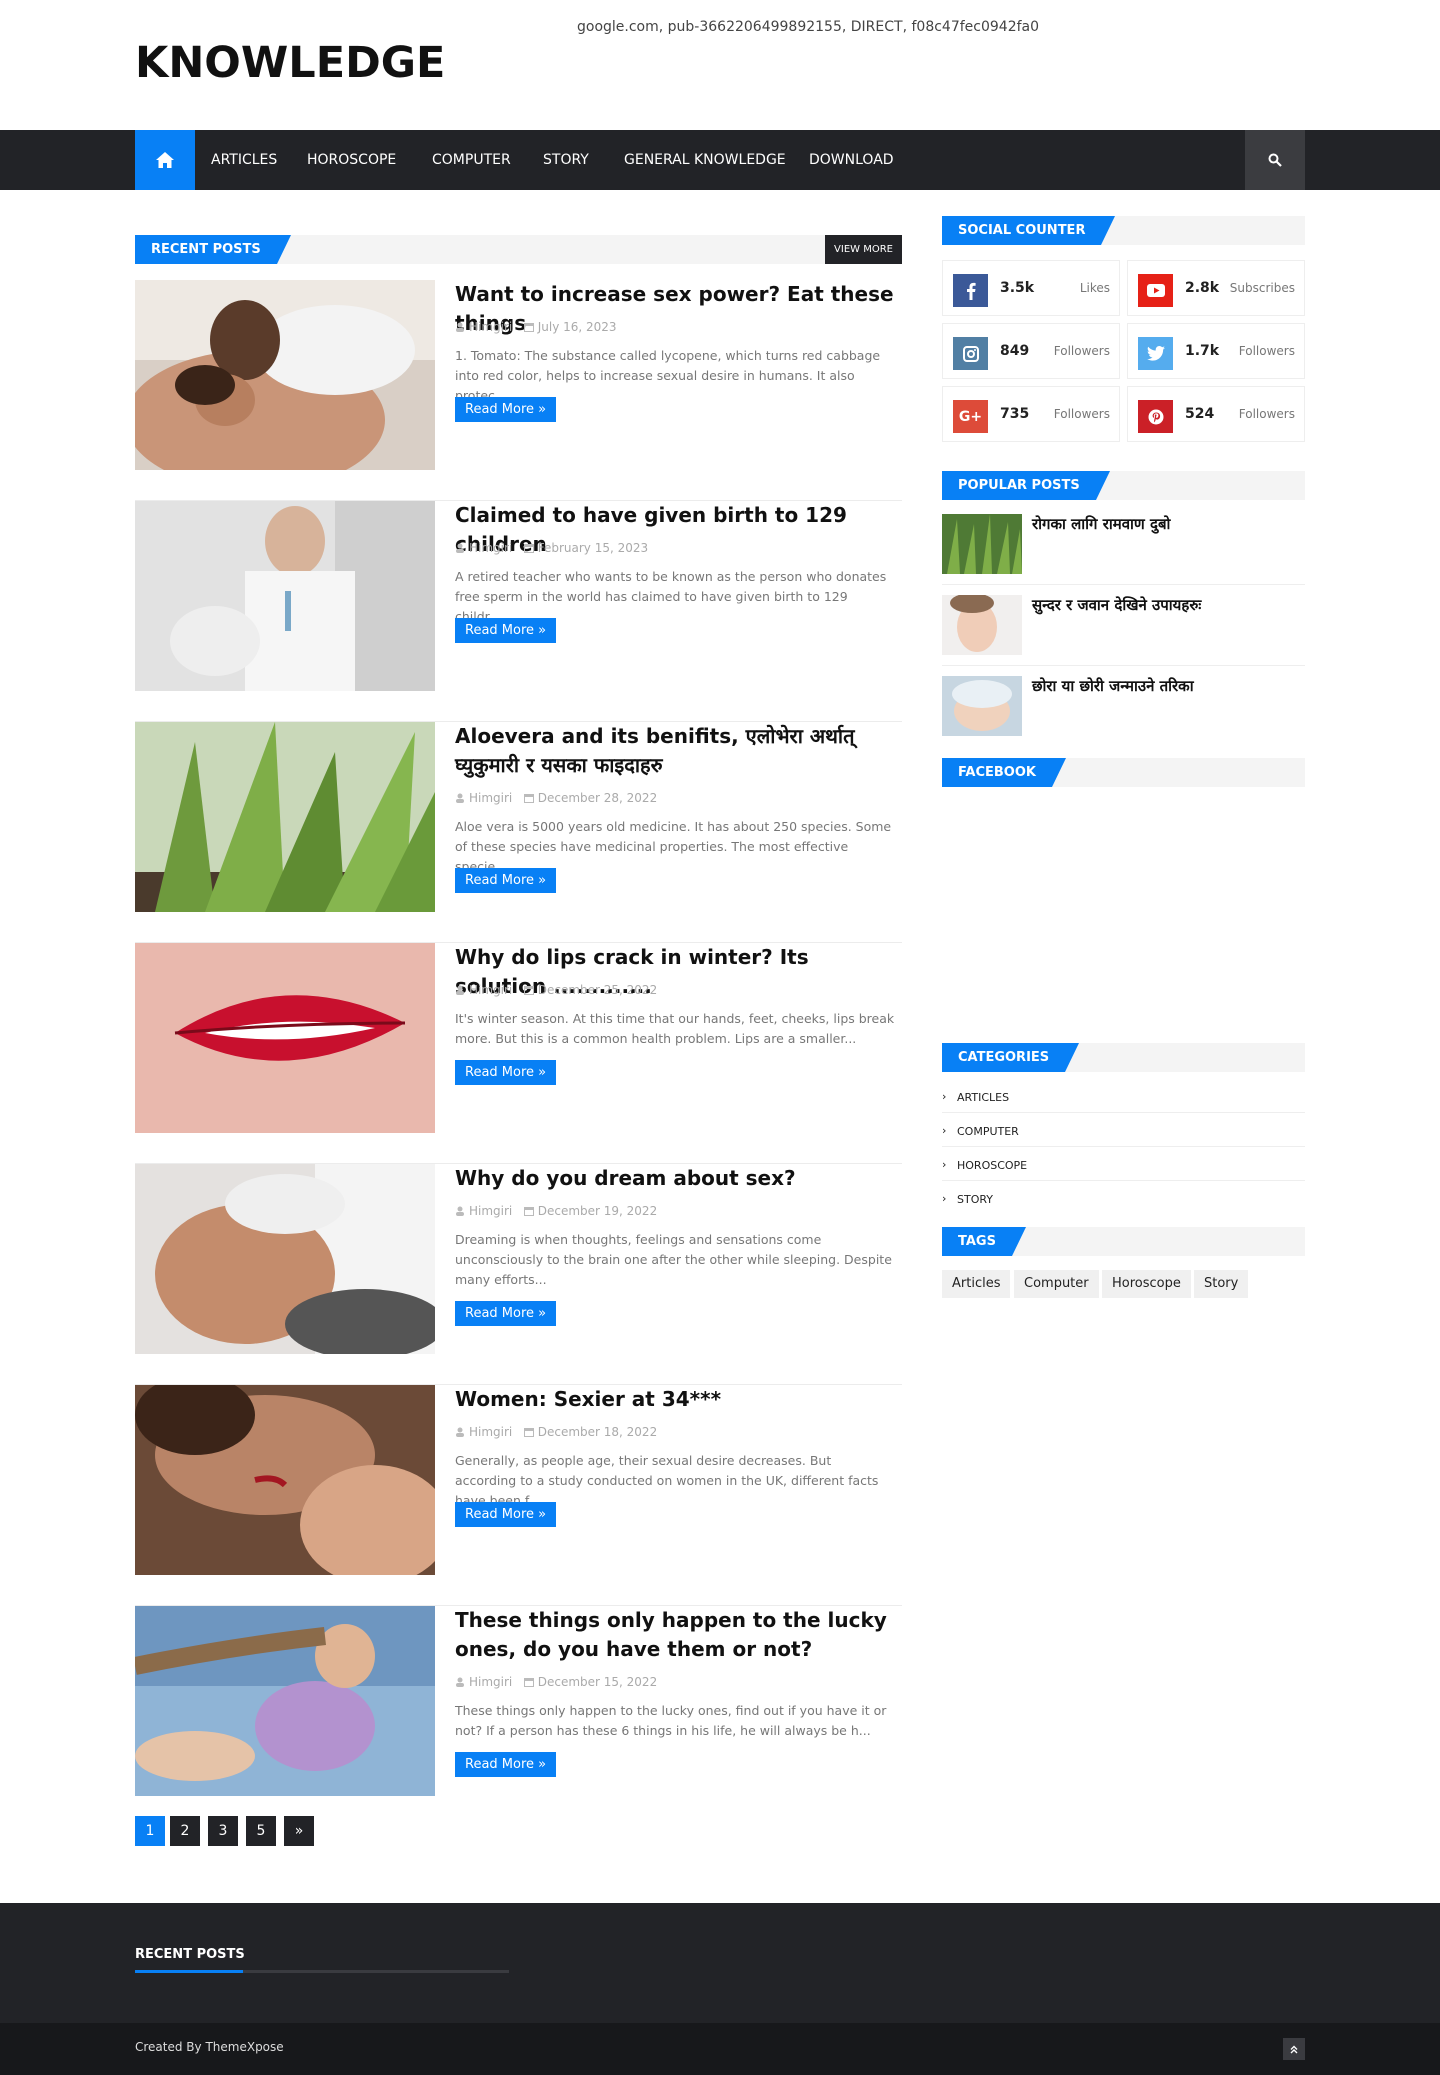  I want to click on youtube-counter: 2.8k Subscribes, so click(1216, 288).